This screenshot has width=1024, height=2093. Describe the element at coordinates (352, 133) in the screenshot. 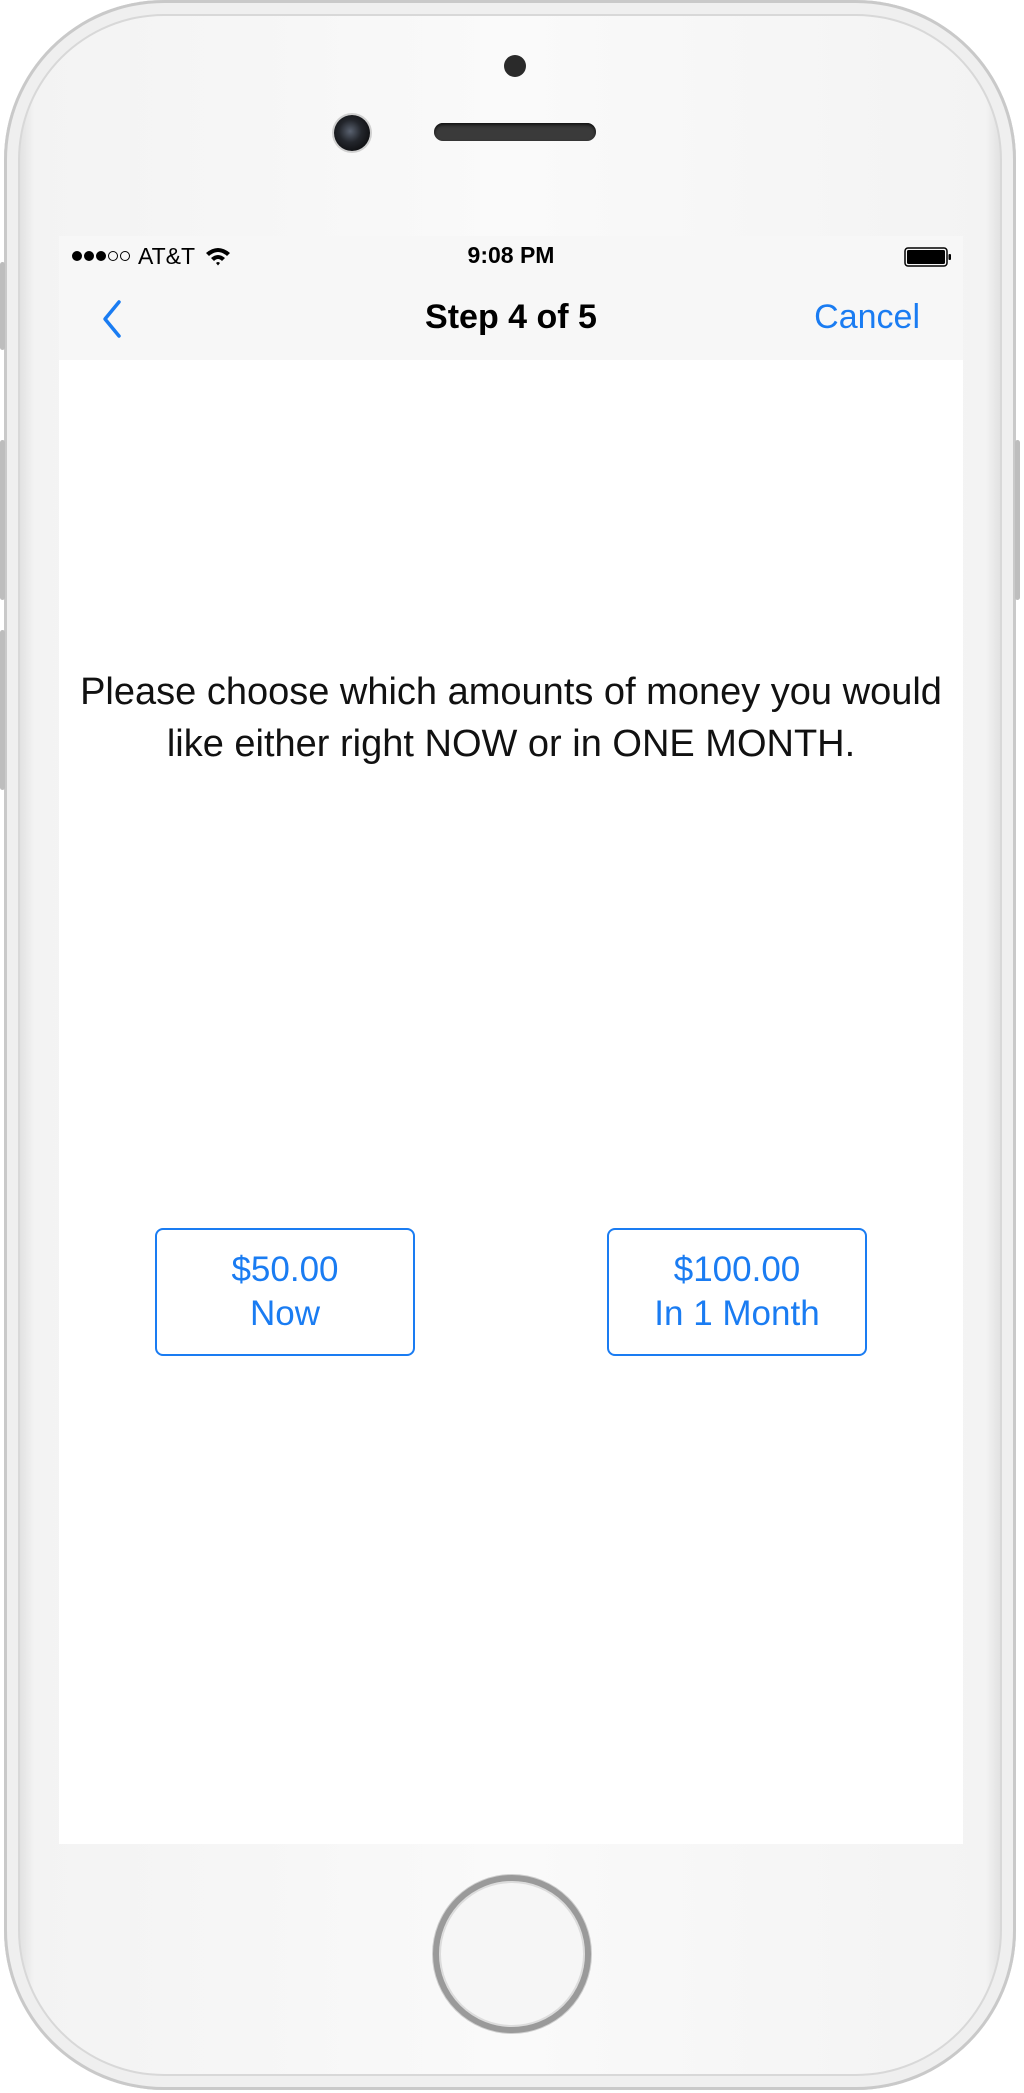

I see `front-camera` at that location.